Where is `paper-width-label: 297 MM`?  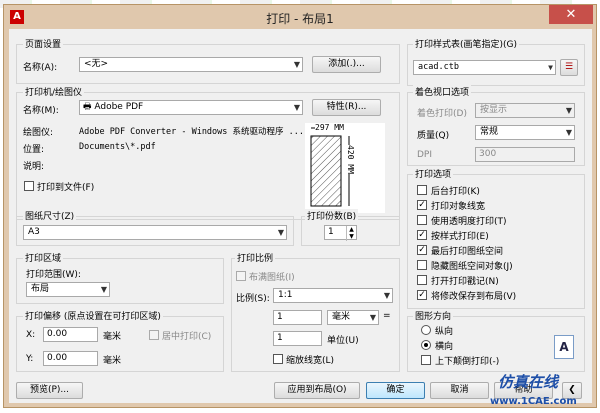
paper-width-label: 297 MM is located at coordinates (329, 127).